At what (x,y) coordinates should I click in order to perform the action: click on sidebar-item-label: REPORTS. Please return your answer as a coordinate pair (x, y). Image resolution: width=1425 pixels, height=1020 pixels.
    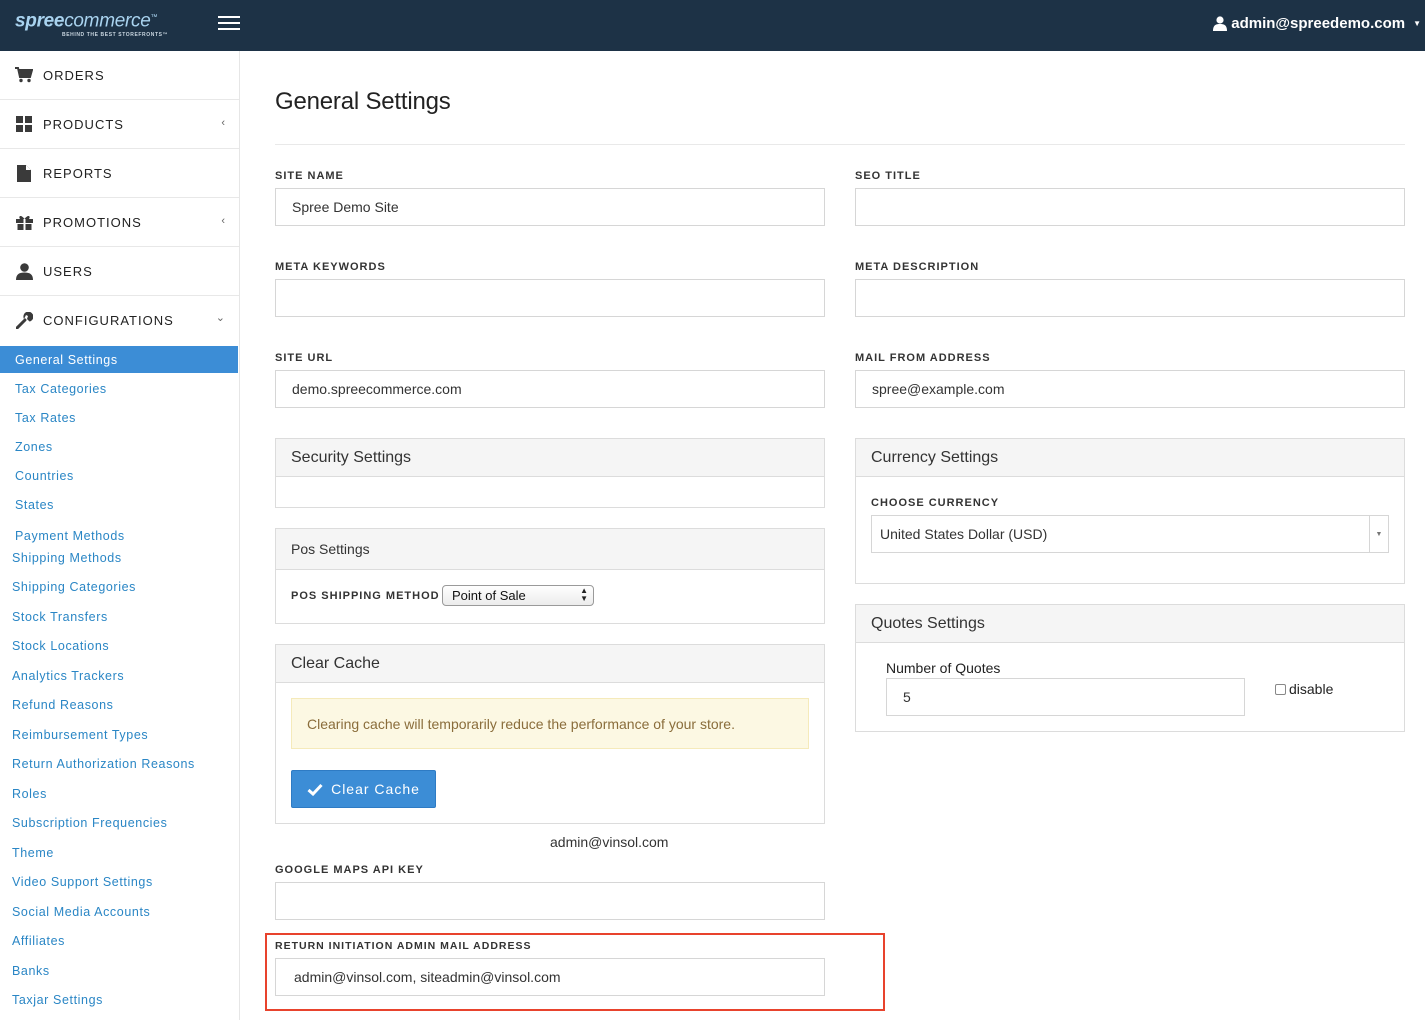
    Looking at the image, I should click on (78, 173).